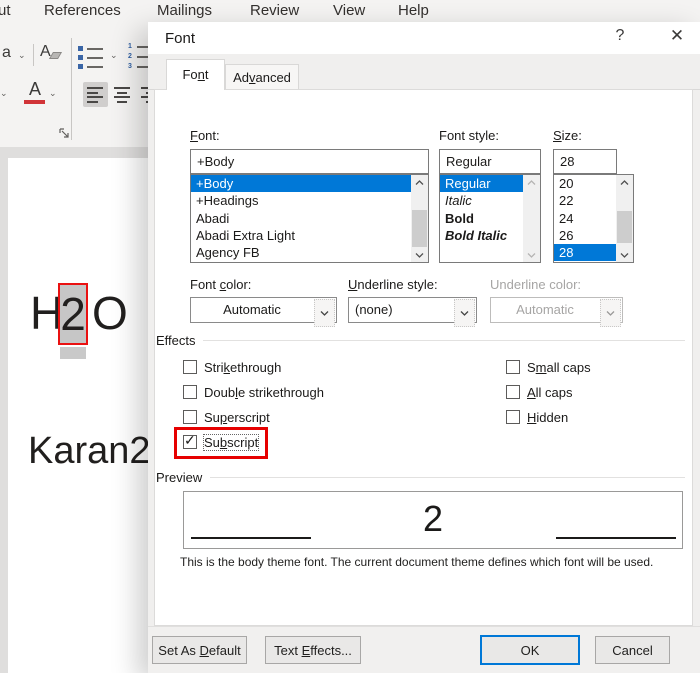  Describe the element at coordinates (180, 38) in the screenshot. I see `dialog-title: Font` at that location.